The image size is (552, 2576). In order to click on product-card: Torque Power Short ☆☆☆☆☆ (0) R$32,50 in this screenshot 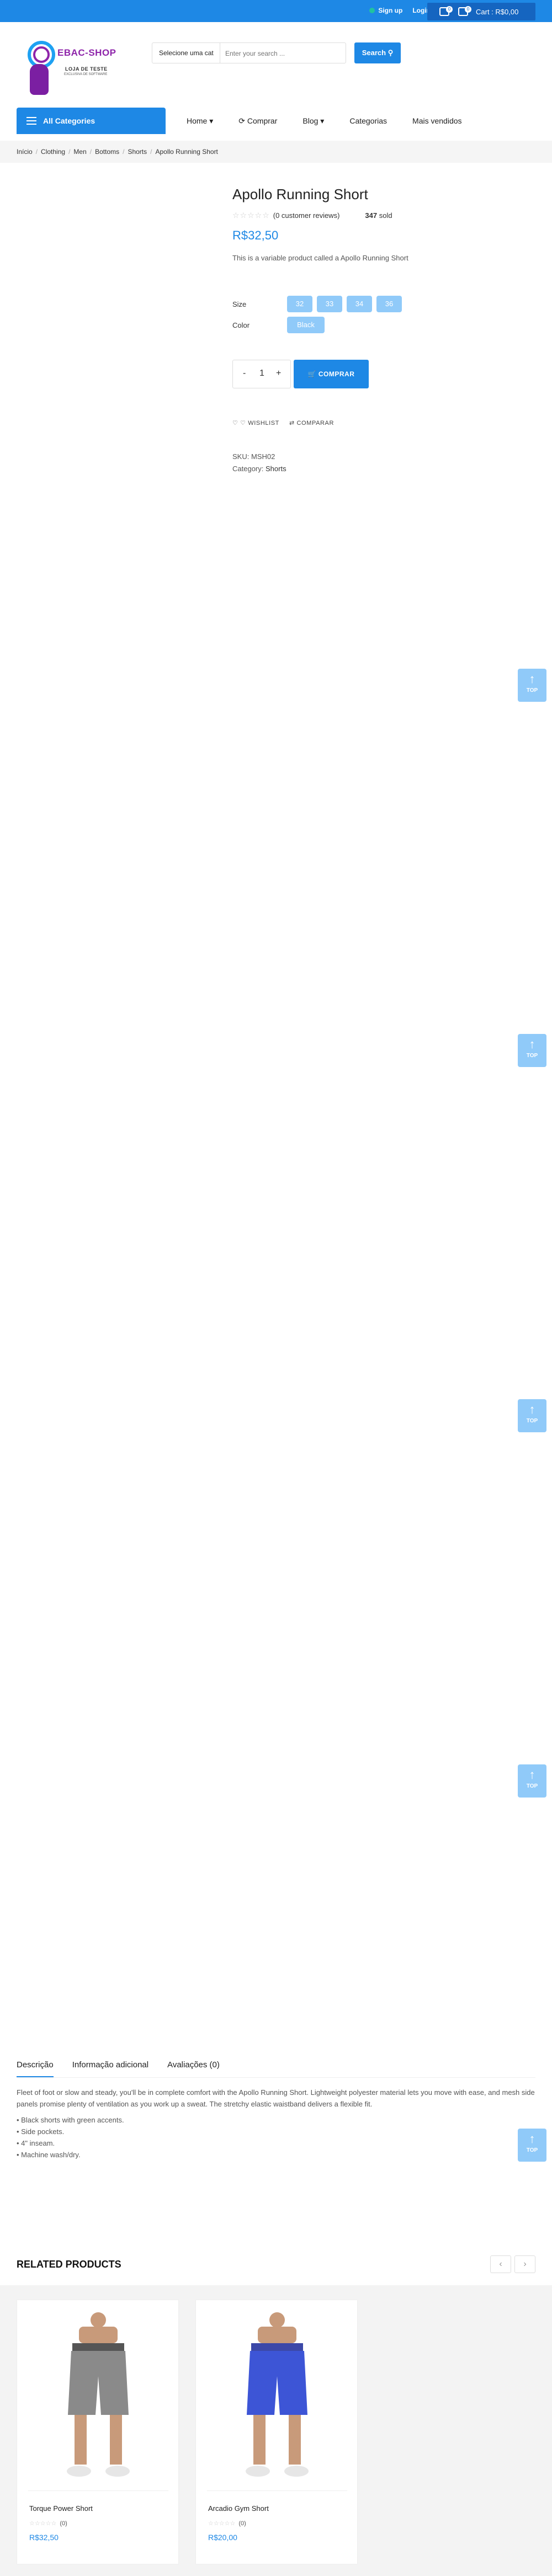, I will do `click(98, 2432)`.